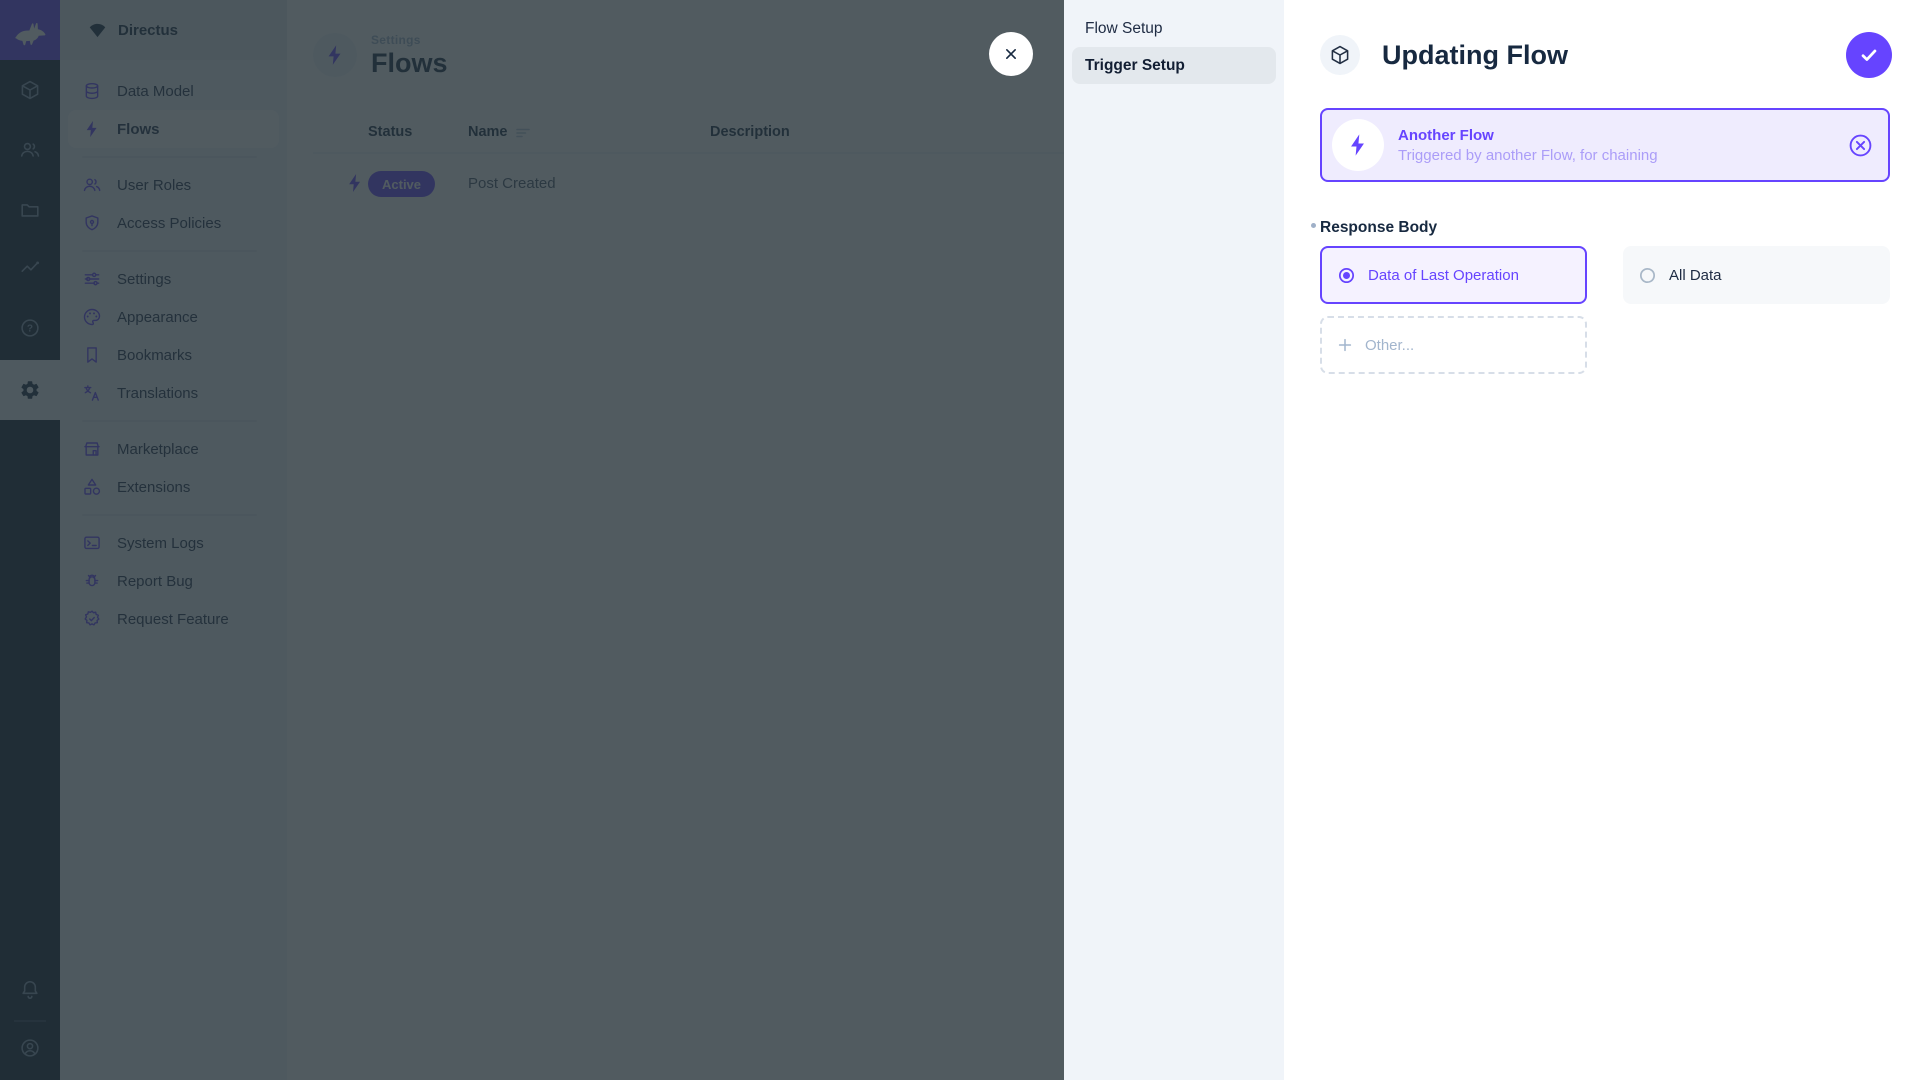  What do you see at coordinates (1475, 54) in the screenshot?
I see `drawer-title: Updating Flow` at bounding box center [1475, 54].